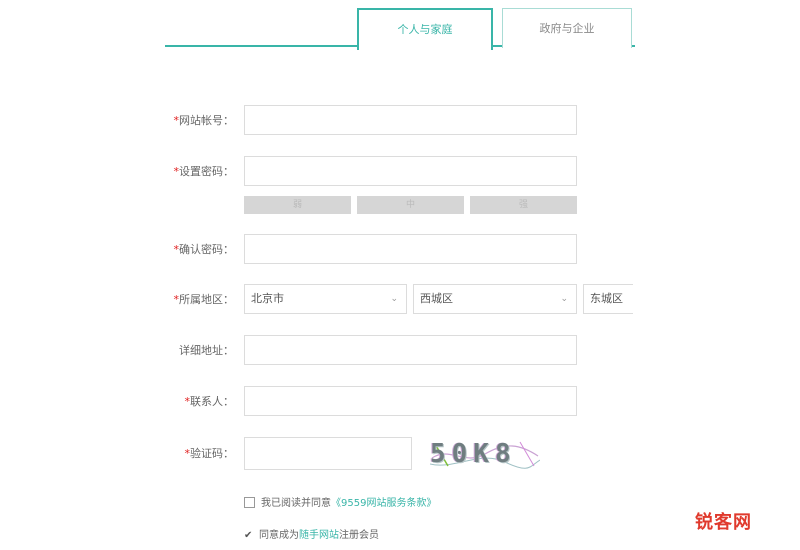 This screenshot has width=800, height=550. I want to click on strength-medium: 中, so click(410, 205).